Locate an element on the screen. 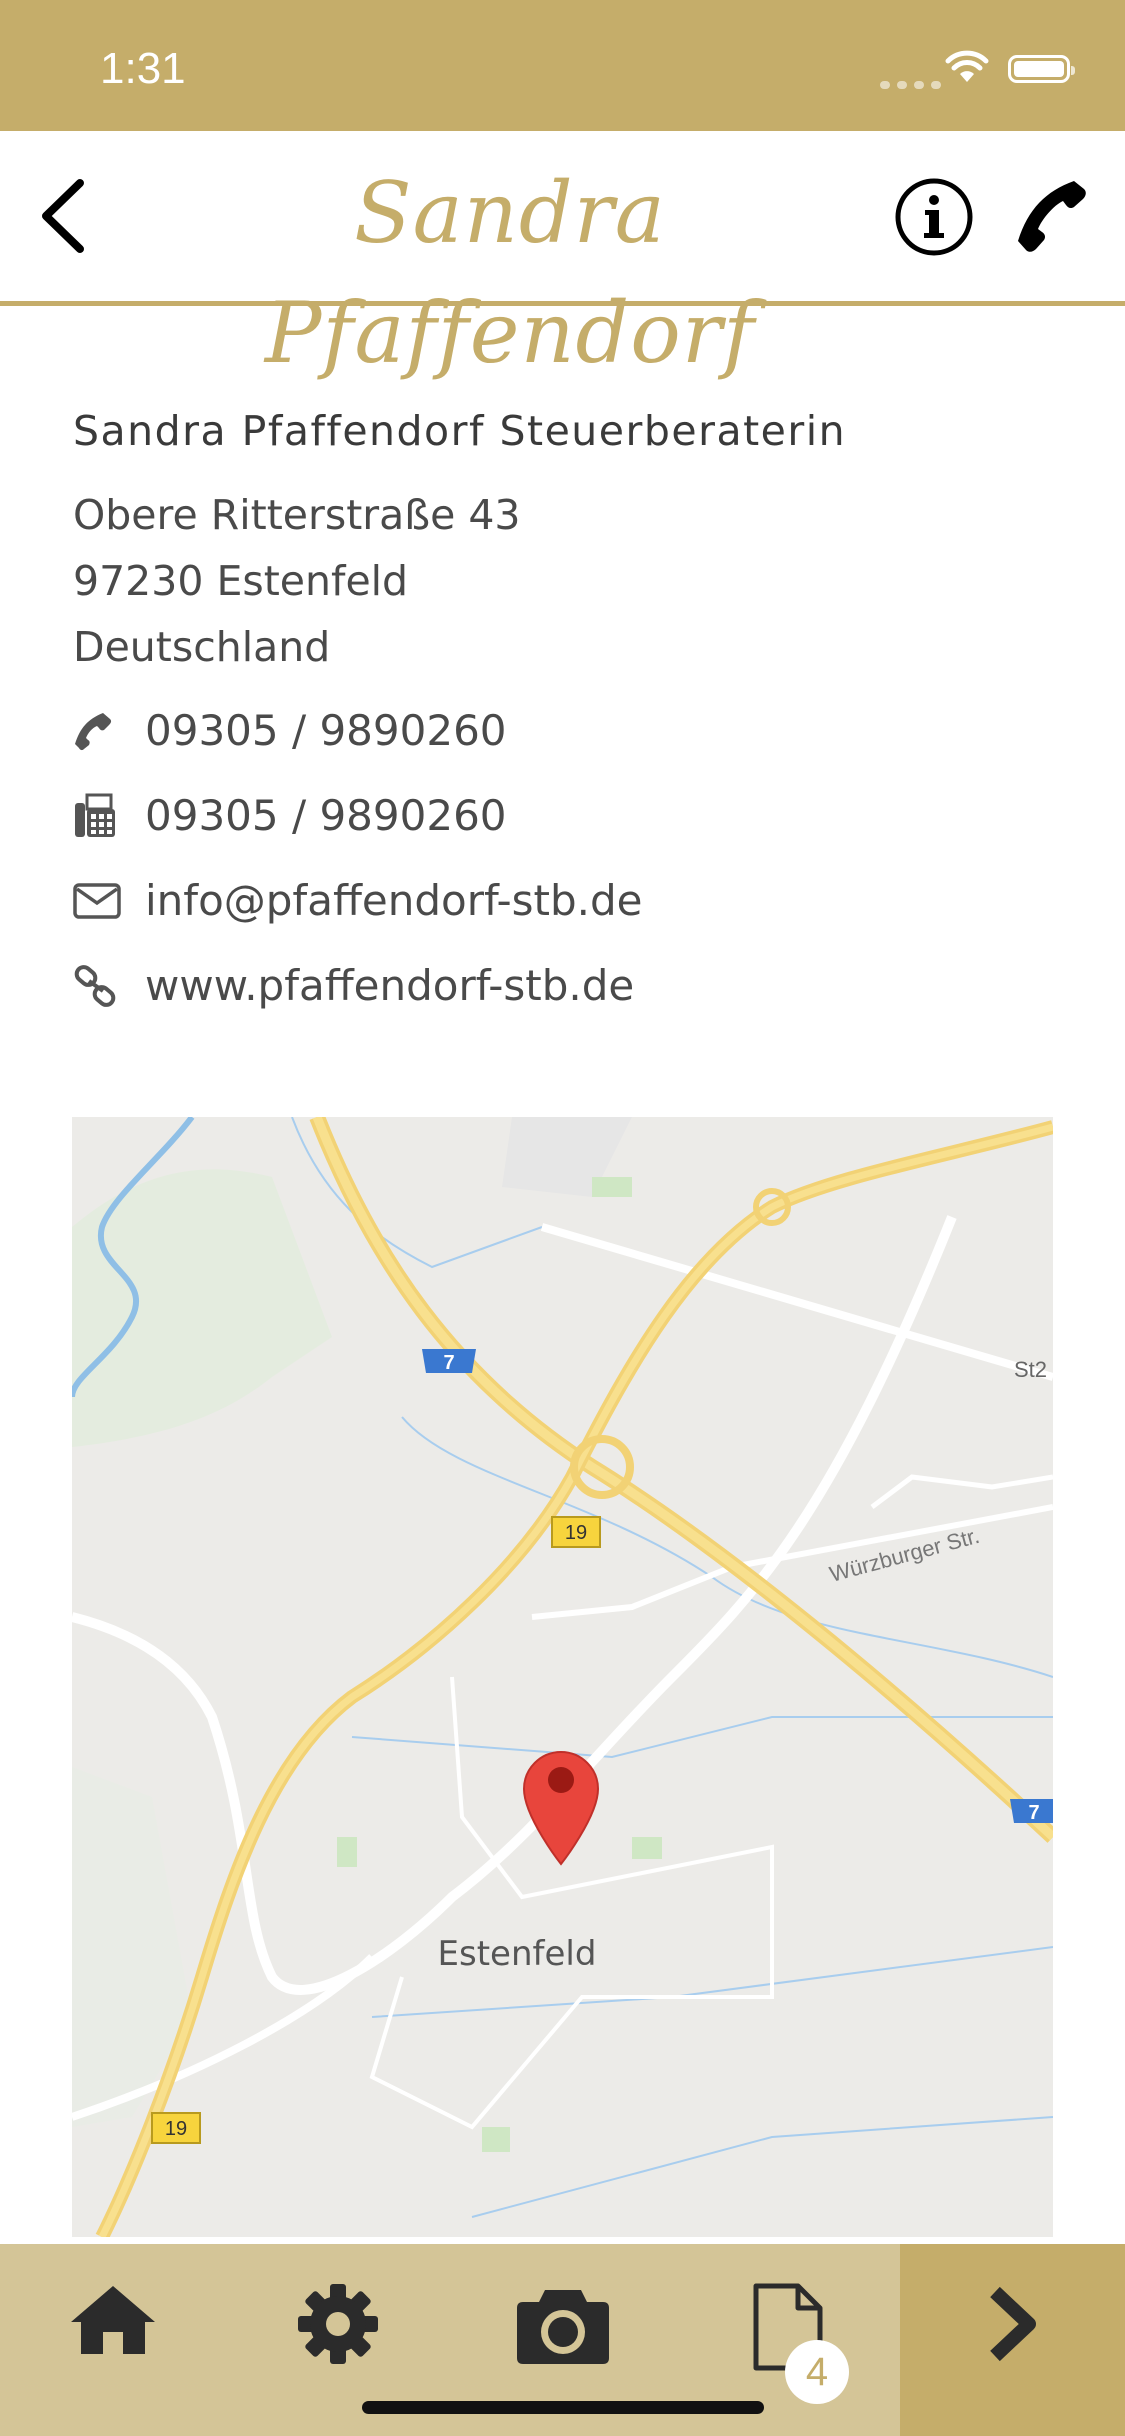 Image resolution: width=1125 pixels, height=2436 pixels. website-row: www.pfaffendorf-stb.de is located at coordinates (563, 985).